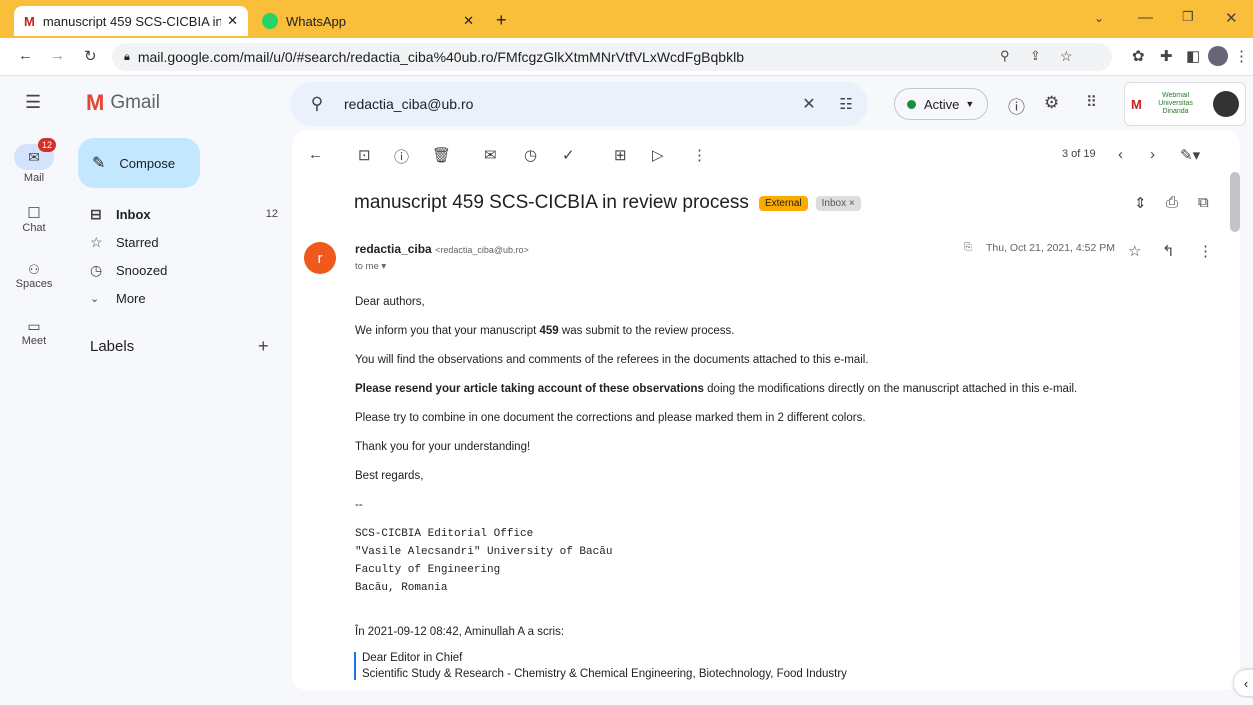 The height and width of the screenshot is (705, 1253). I want to click on sidebar-item-more: ⌄ More, so click(178, 298).